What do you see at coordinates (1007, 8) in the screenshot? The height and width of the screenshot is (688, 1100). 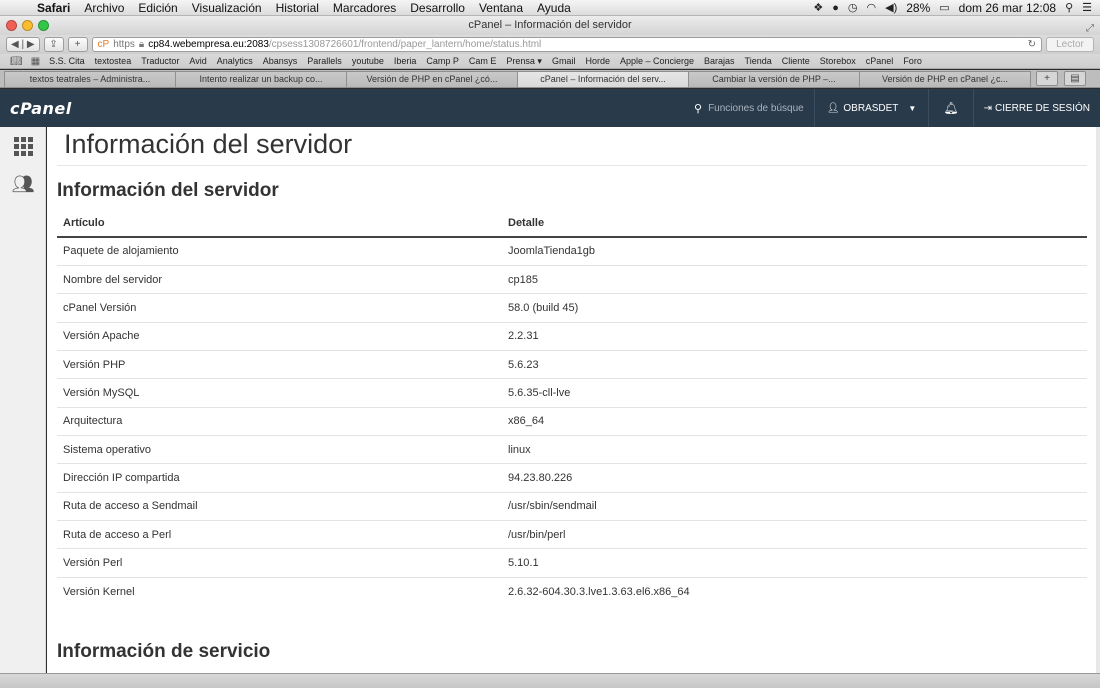 I see `clock: dom 26 mar 12:08` at bounding box center [1007, 8].